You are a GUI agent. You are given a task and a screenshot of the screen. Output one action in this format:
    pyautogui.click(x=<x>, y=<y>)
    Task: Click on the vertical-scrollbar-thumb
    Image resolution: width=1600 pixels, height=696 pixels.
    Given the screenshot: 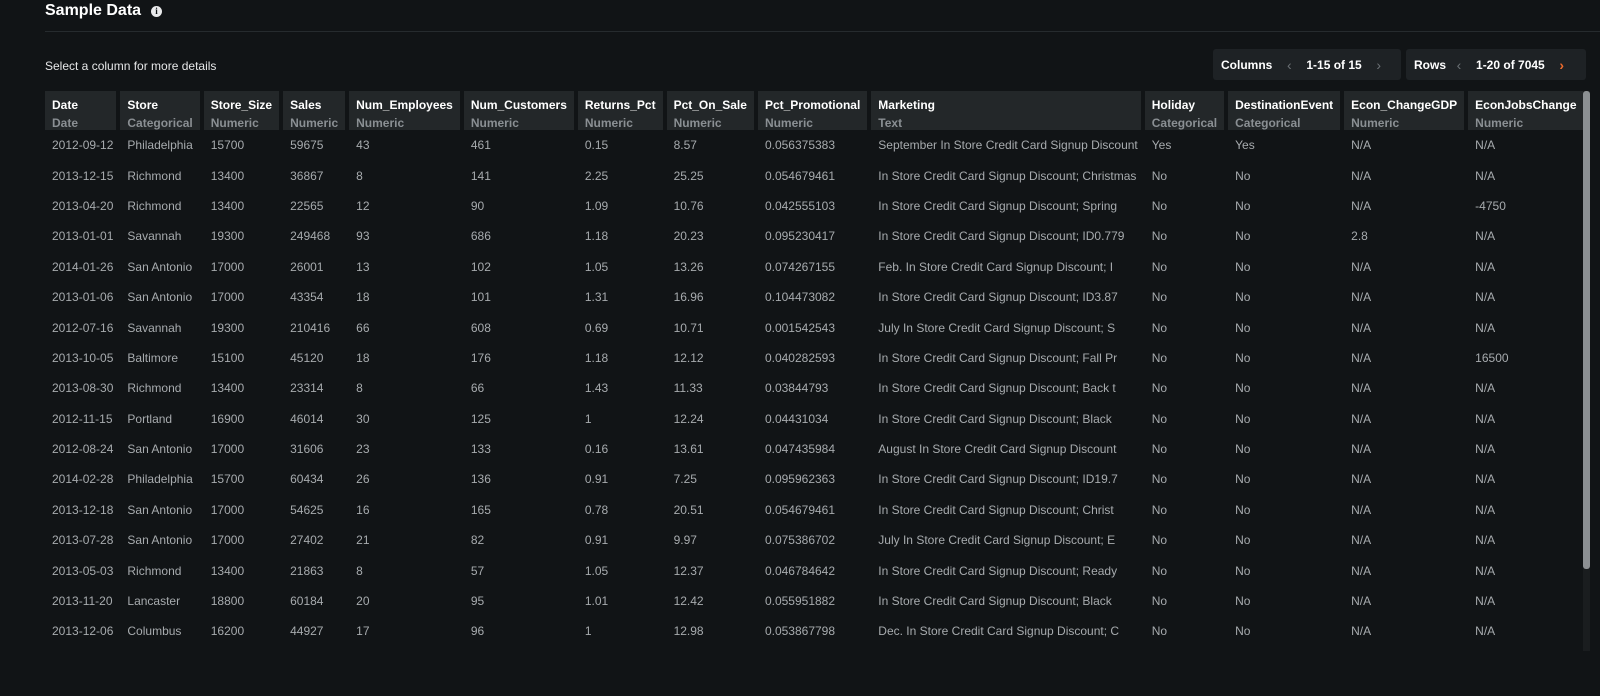 What is the action you would take?
    pyautogui.click(x=1586, y=330)
    